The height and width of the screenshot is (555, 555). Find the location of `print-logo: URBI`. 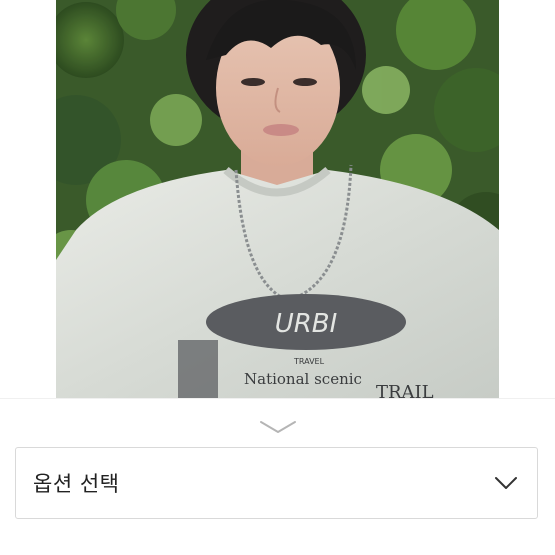

print-logo: URBI is located at coordinates (306, 324).